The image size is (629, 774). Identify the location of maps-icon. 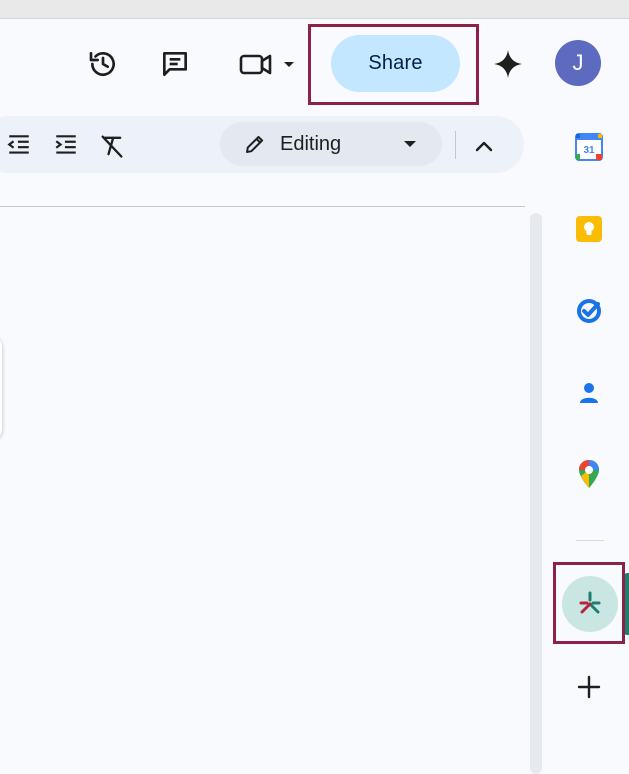
(589, 474).